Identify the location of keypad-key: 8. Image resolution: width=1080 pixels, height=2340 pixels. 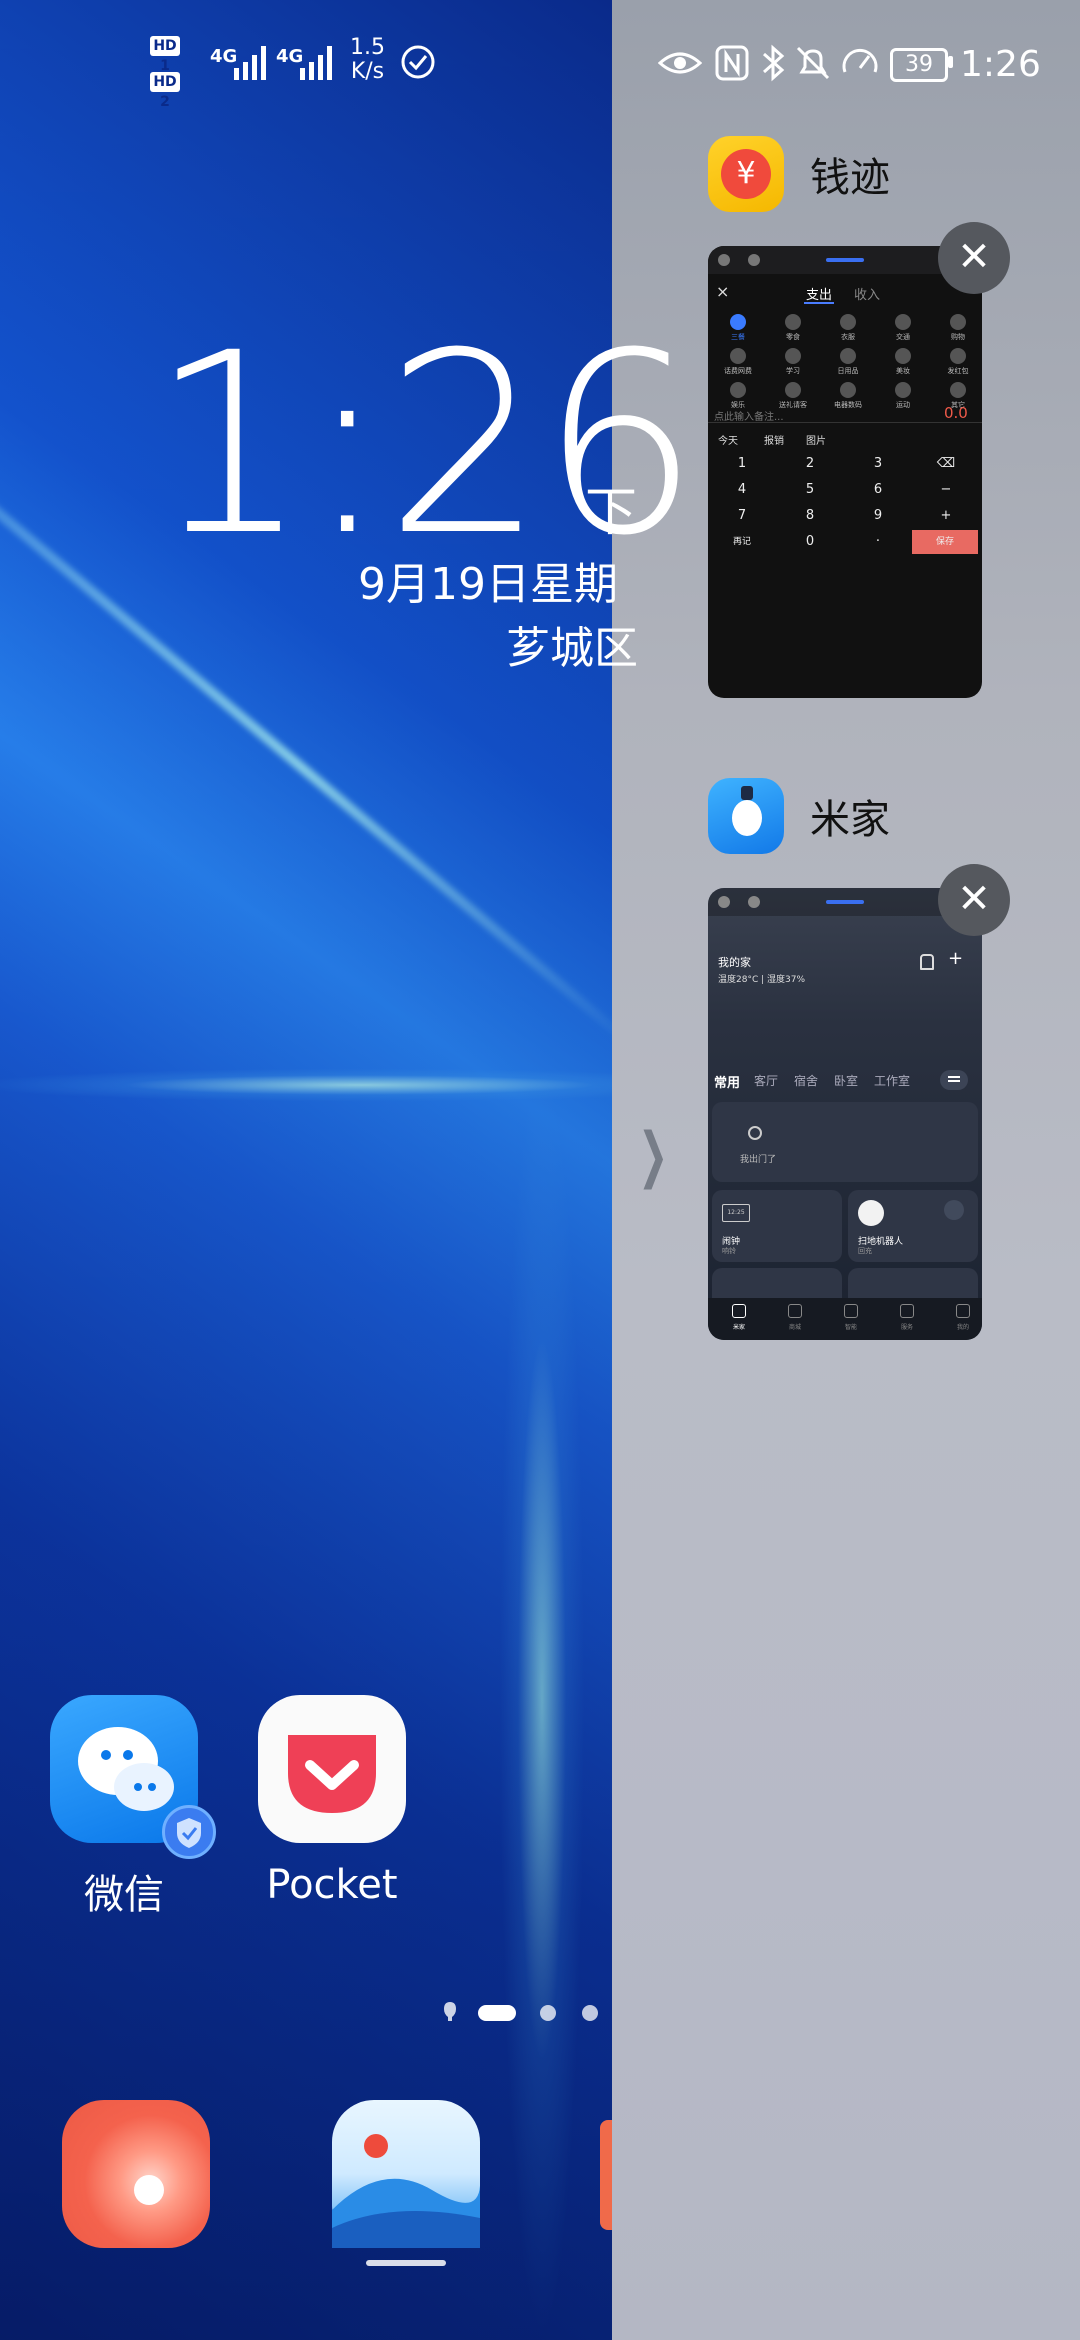
(810, 516).